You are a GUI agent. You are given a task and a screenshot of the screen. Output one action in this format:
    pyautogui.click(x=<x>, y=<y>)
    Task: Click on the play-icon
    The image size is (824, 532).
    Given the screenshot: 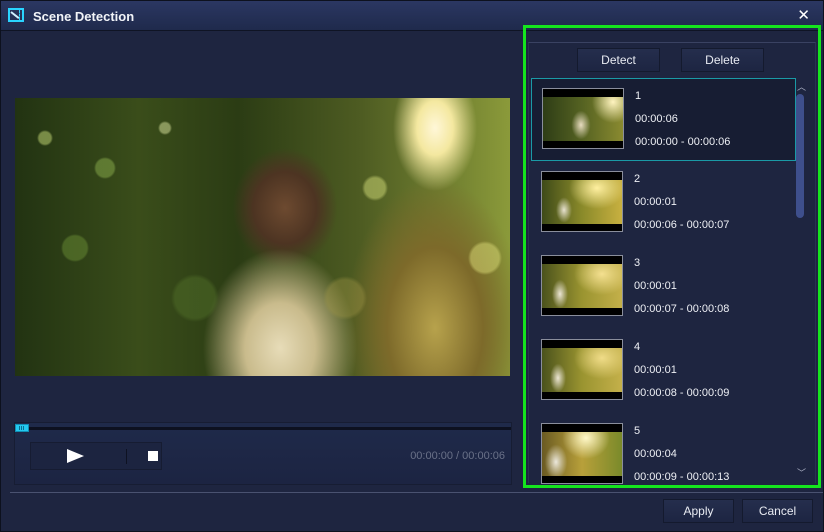 What is the action you would take?
    pyautogui.click(x=75, y=456)
    